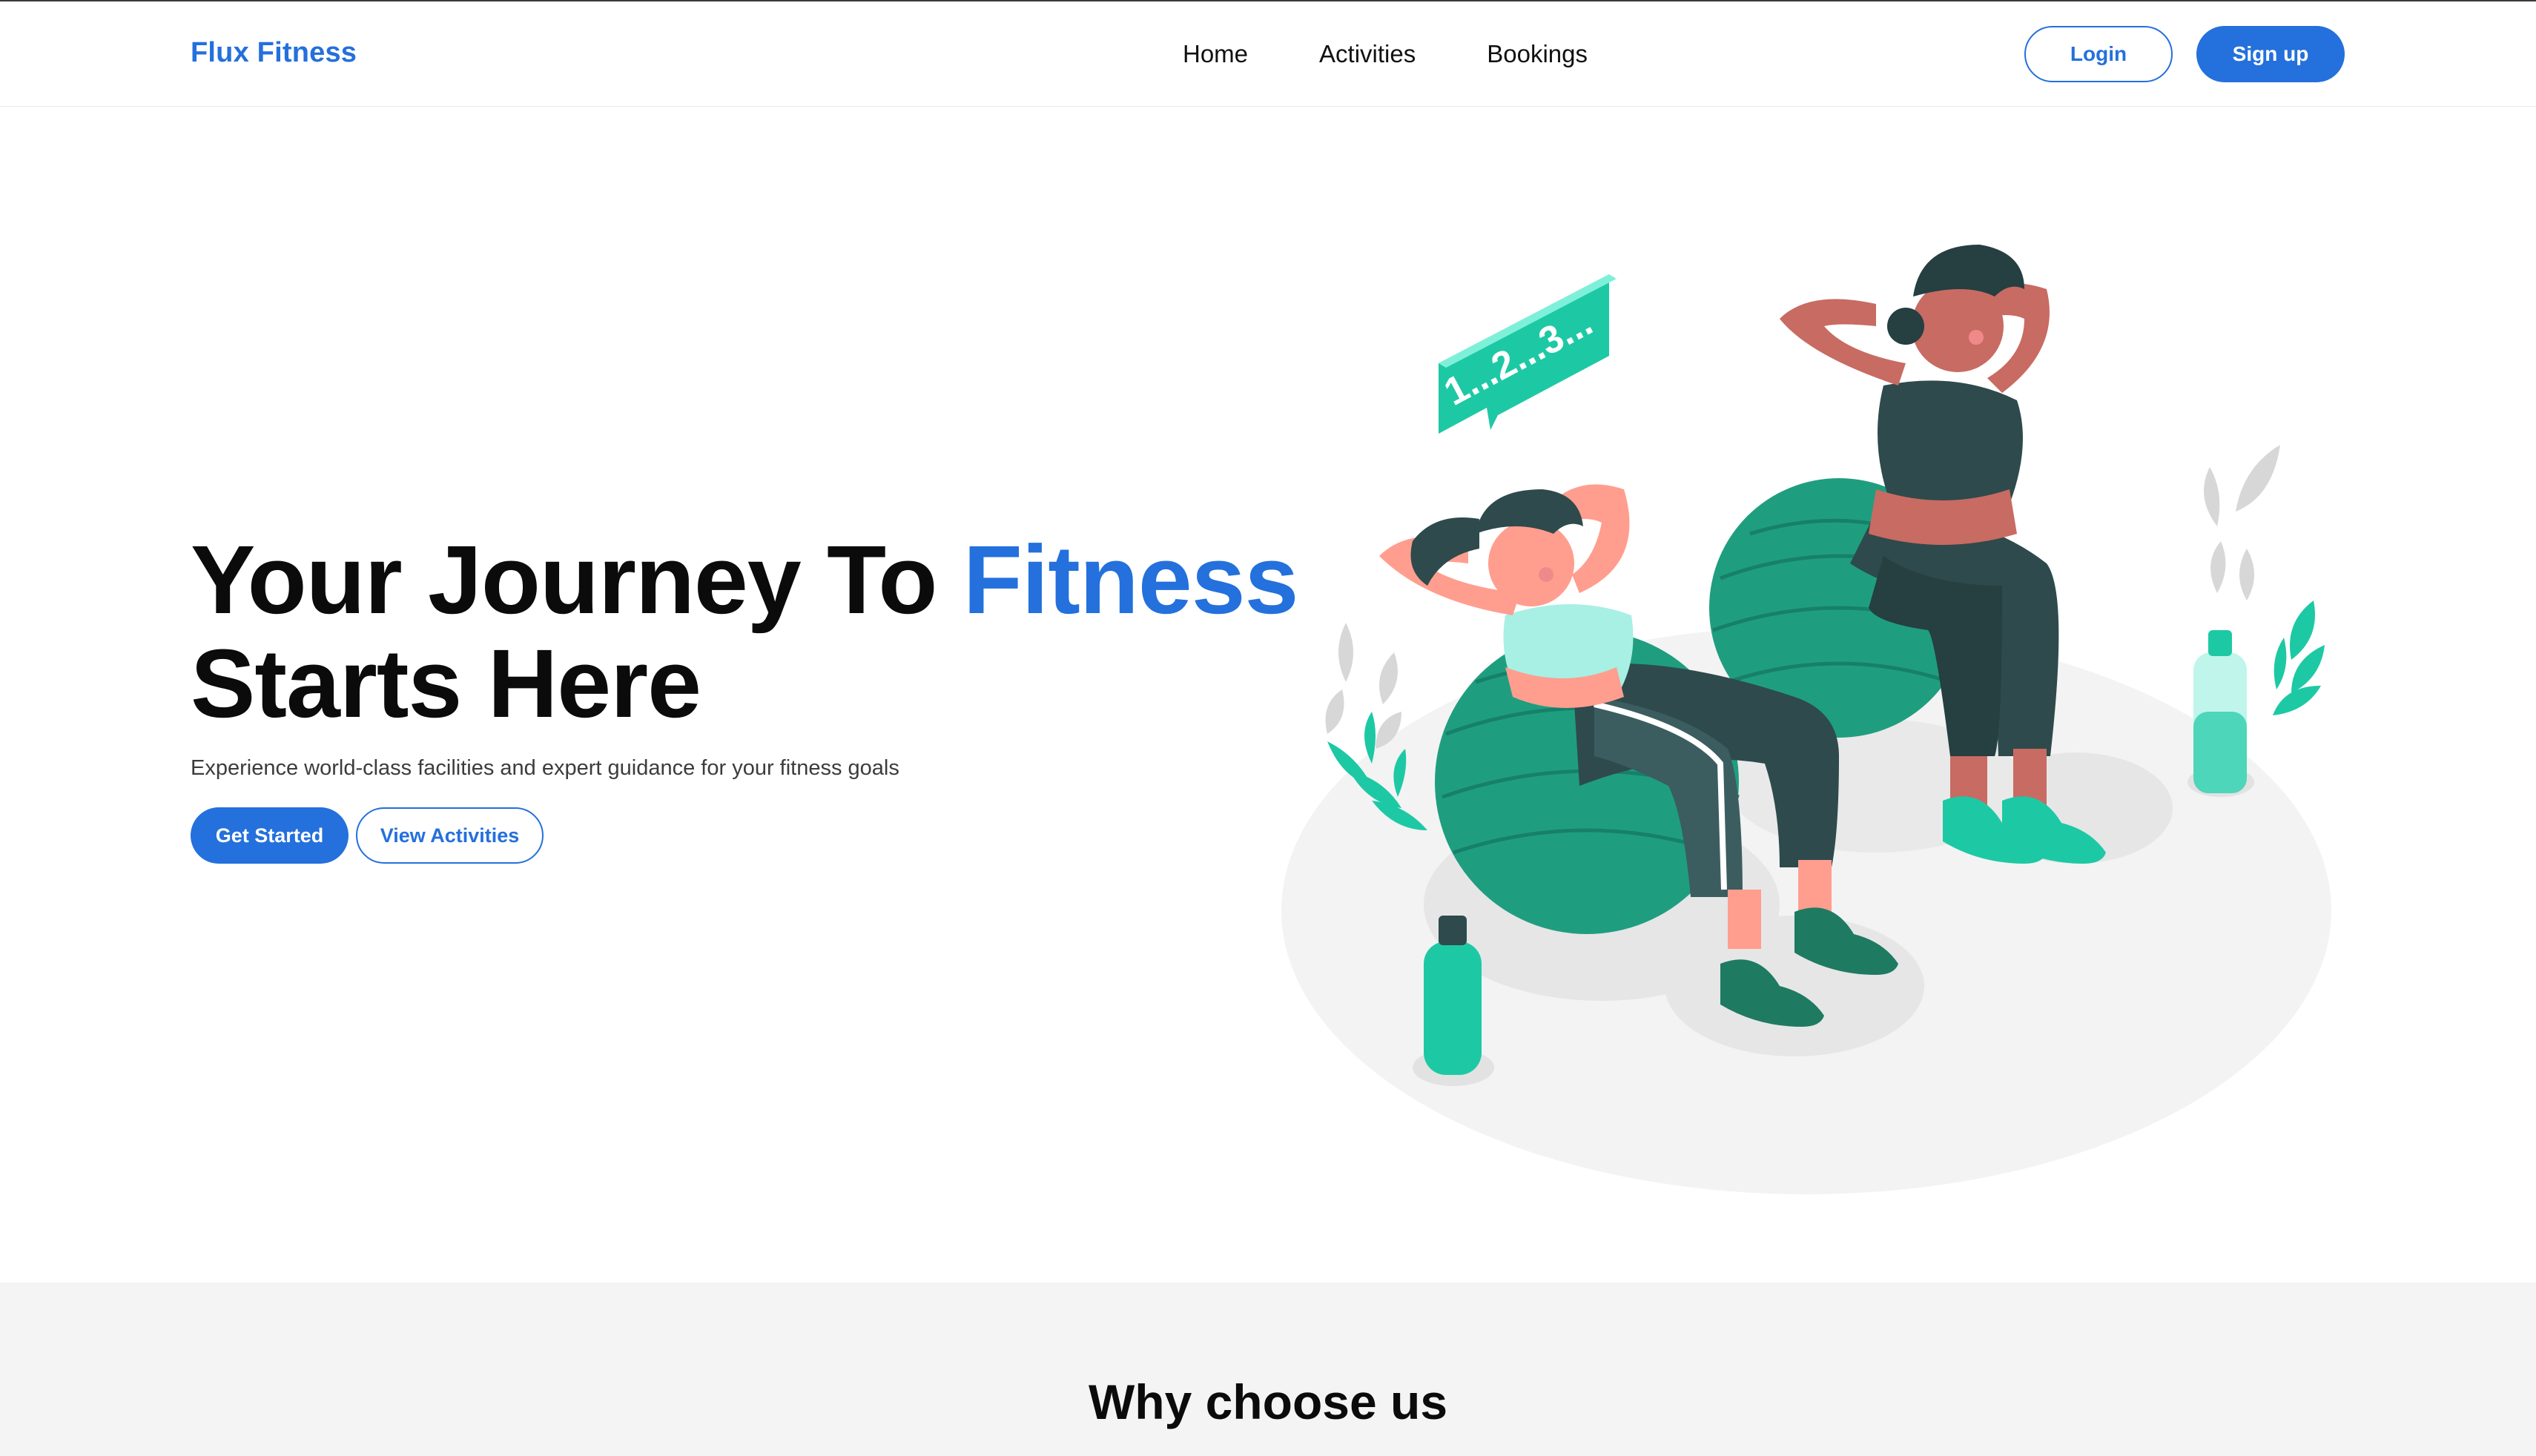  Describe the element at coordinates (2099, 54) in the screenshot. I see `login-button: Login` at that location.